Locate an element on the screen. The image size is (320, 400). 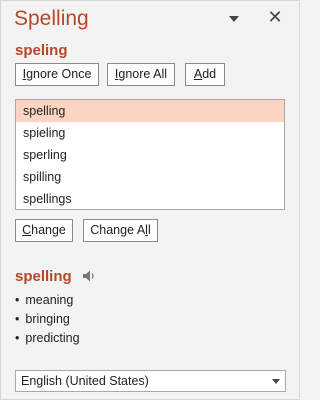
suggestion-item: spelling is located at coordinates (150, 111).